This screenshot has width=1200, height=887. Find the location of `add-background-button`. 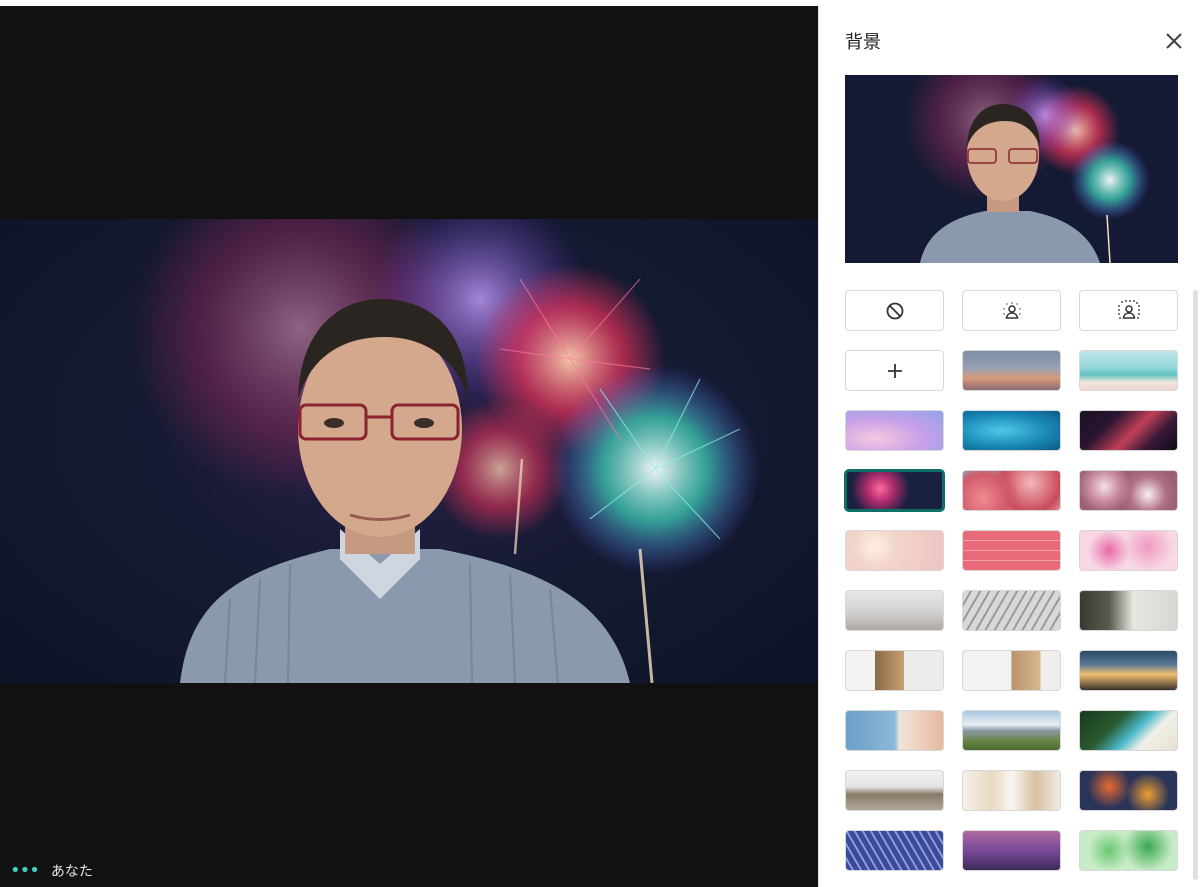

add-background-button is located at coordinates (894, 370).